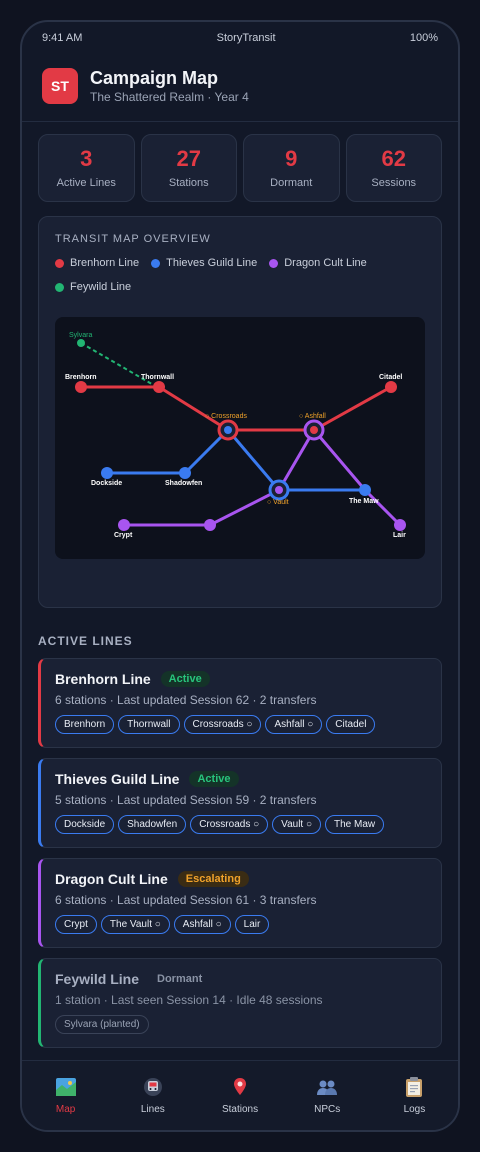 The height and width of the screenshot is (1152, 480). I want to click on station-crypt, so click(124, 525).